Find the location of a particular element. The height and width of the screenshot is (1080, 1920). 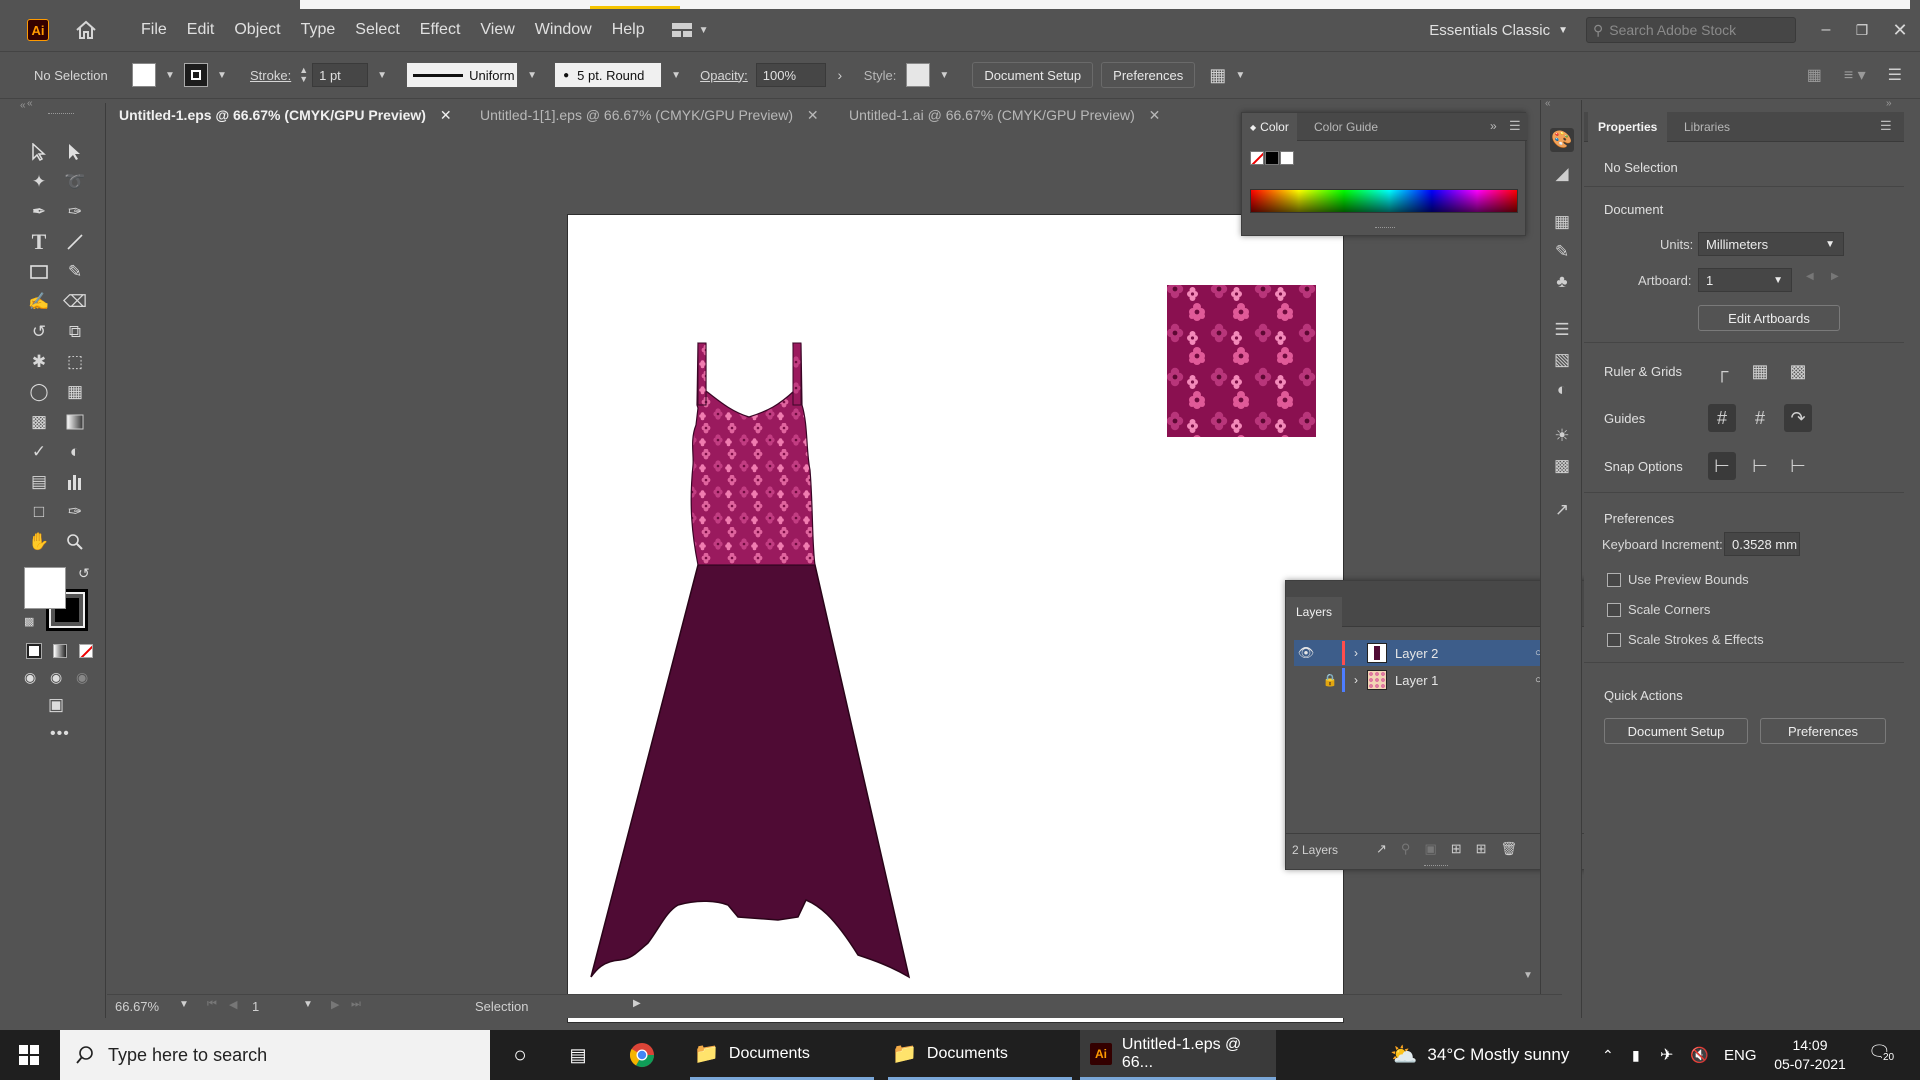

keyboard-increment-field: 0.3528 mm is located at coordinates (1762, 544).